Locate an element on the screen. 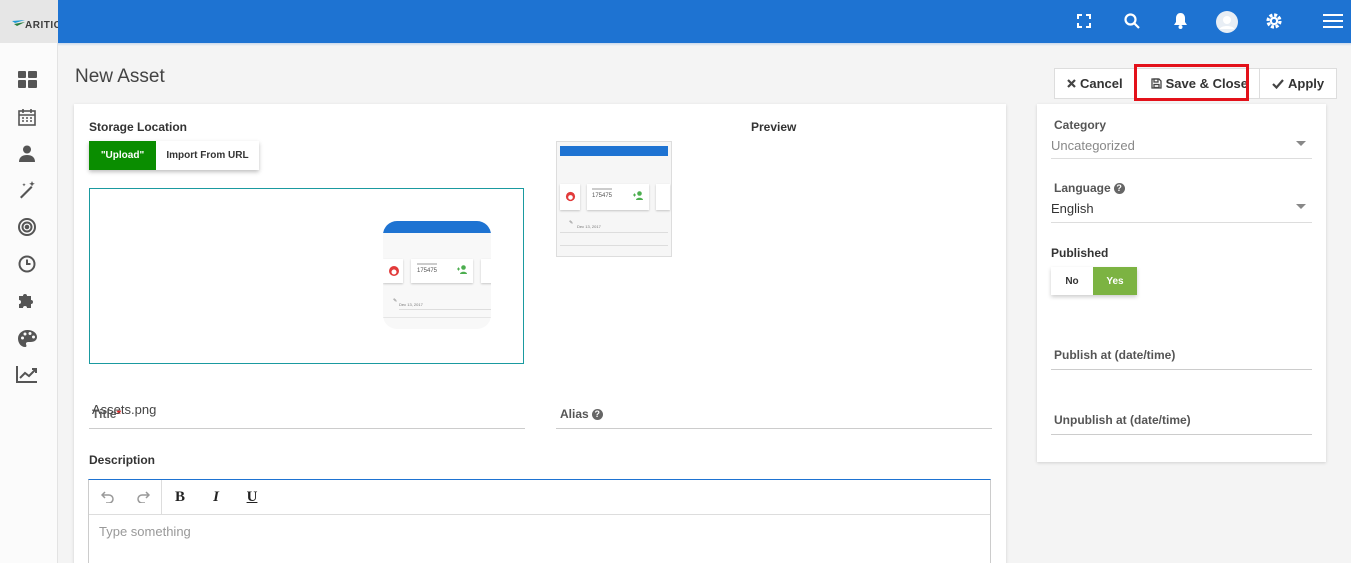  underline-button: U is located at coordinates (252, 497).